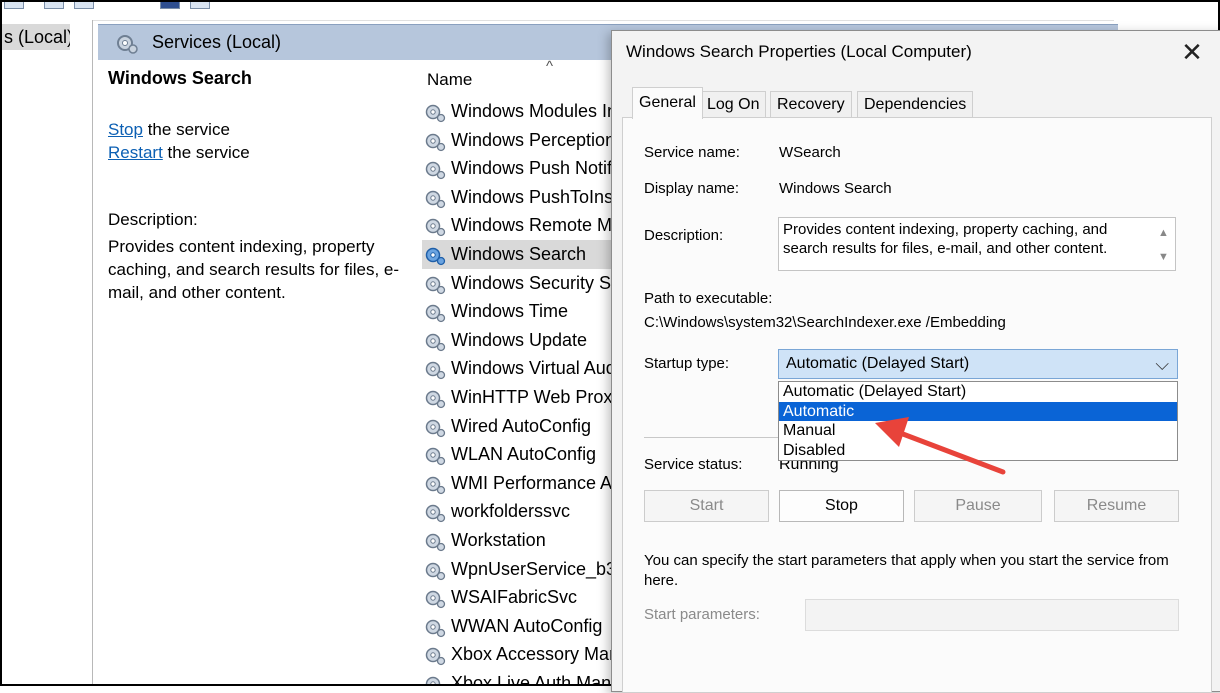  Describe the element at coordinates (1163, 233) in the screenshot. I see `scroll-up-icon: ▲` at that location.